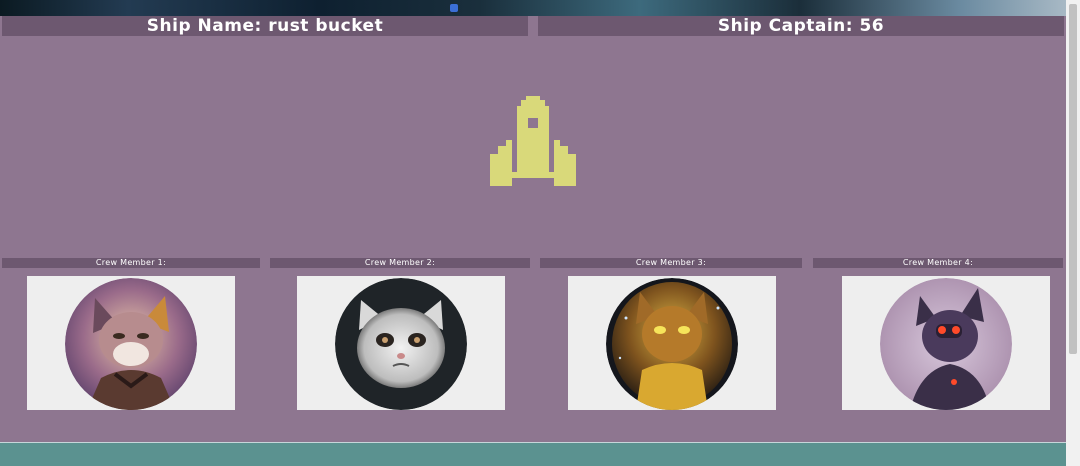  What do you see at coordinates (533, 142) in the screenshot?
I see `rocket-icon` at bounding box center [533, 142].